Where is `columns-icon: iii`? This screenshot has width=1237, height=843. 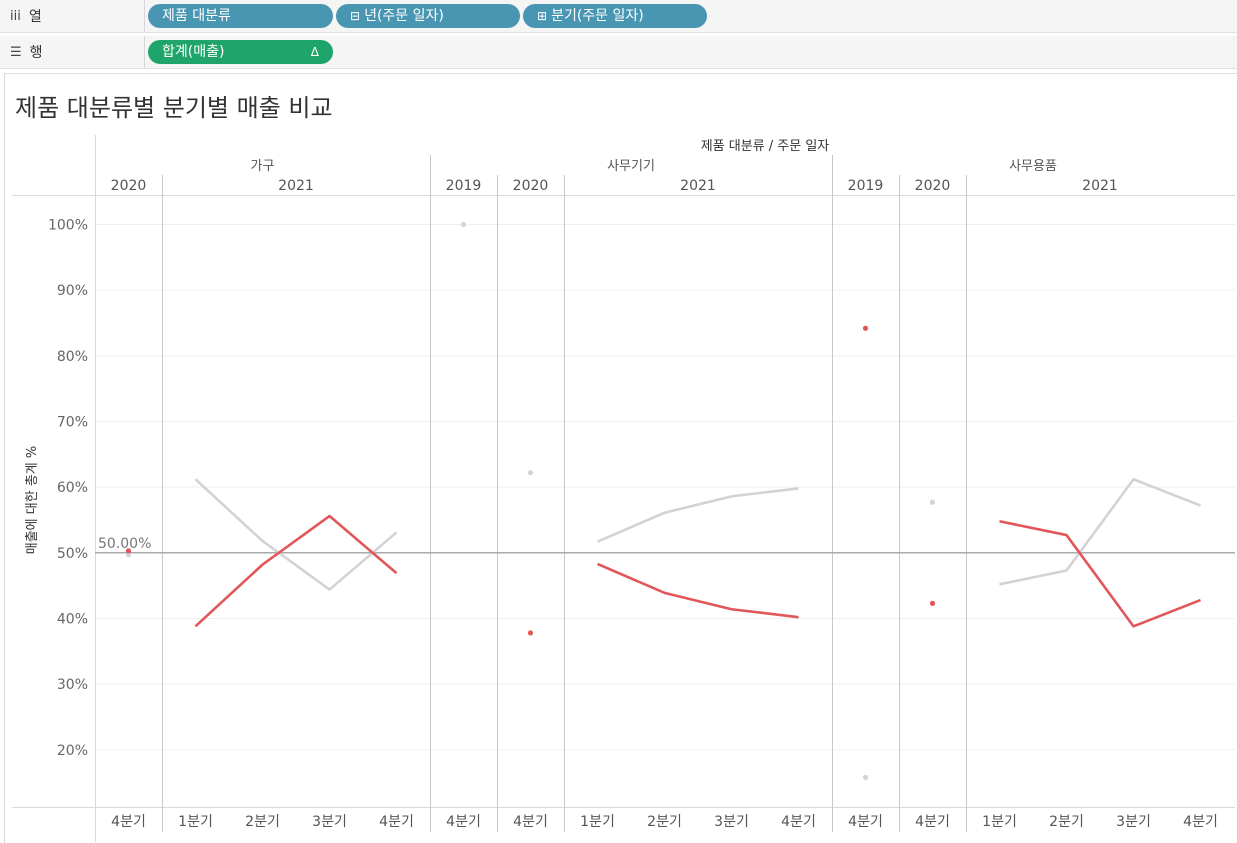 columns-icon: iii is located at coordinates (15, 16).